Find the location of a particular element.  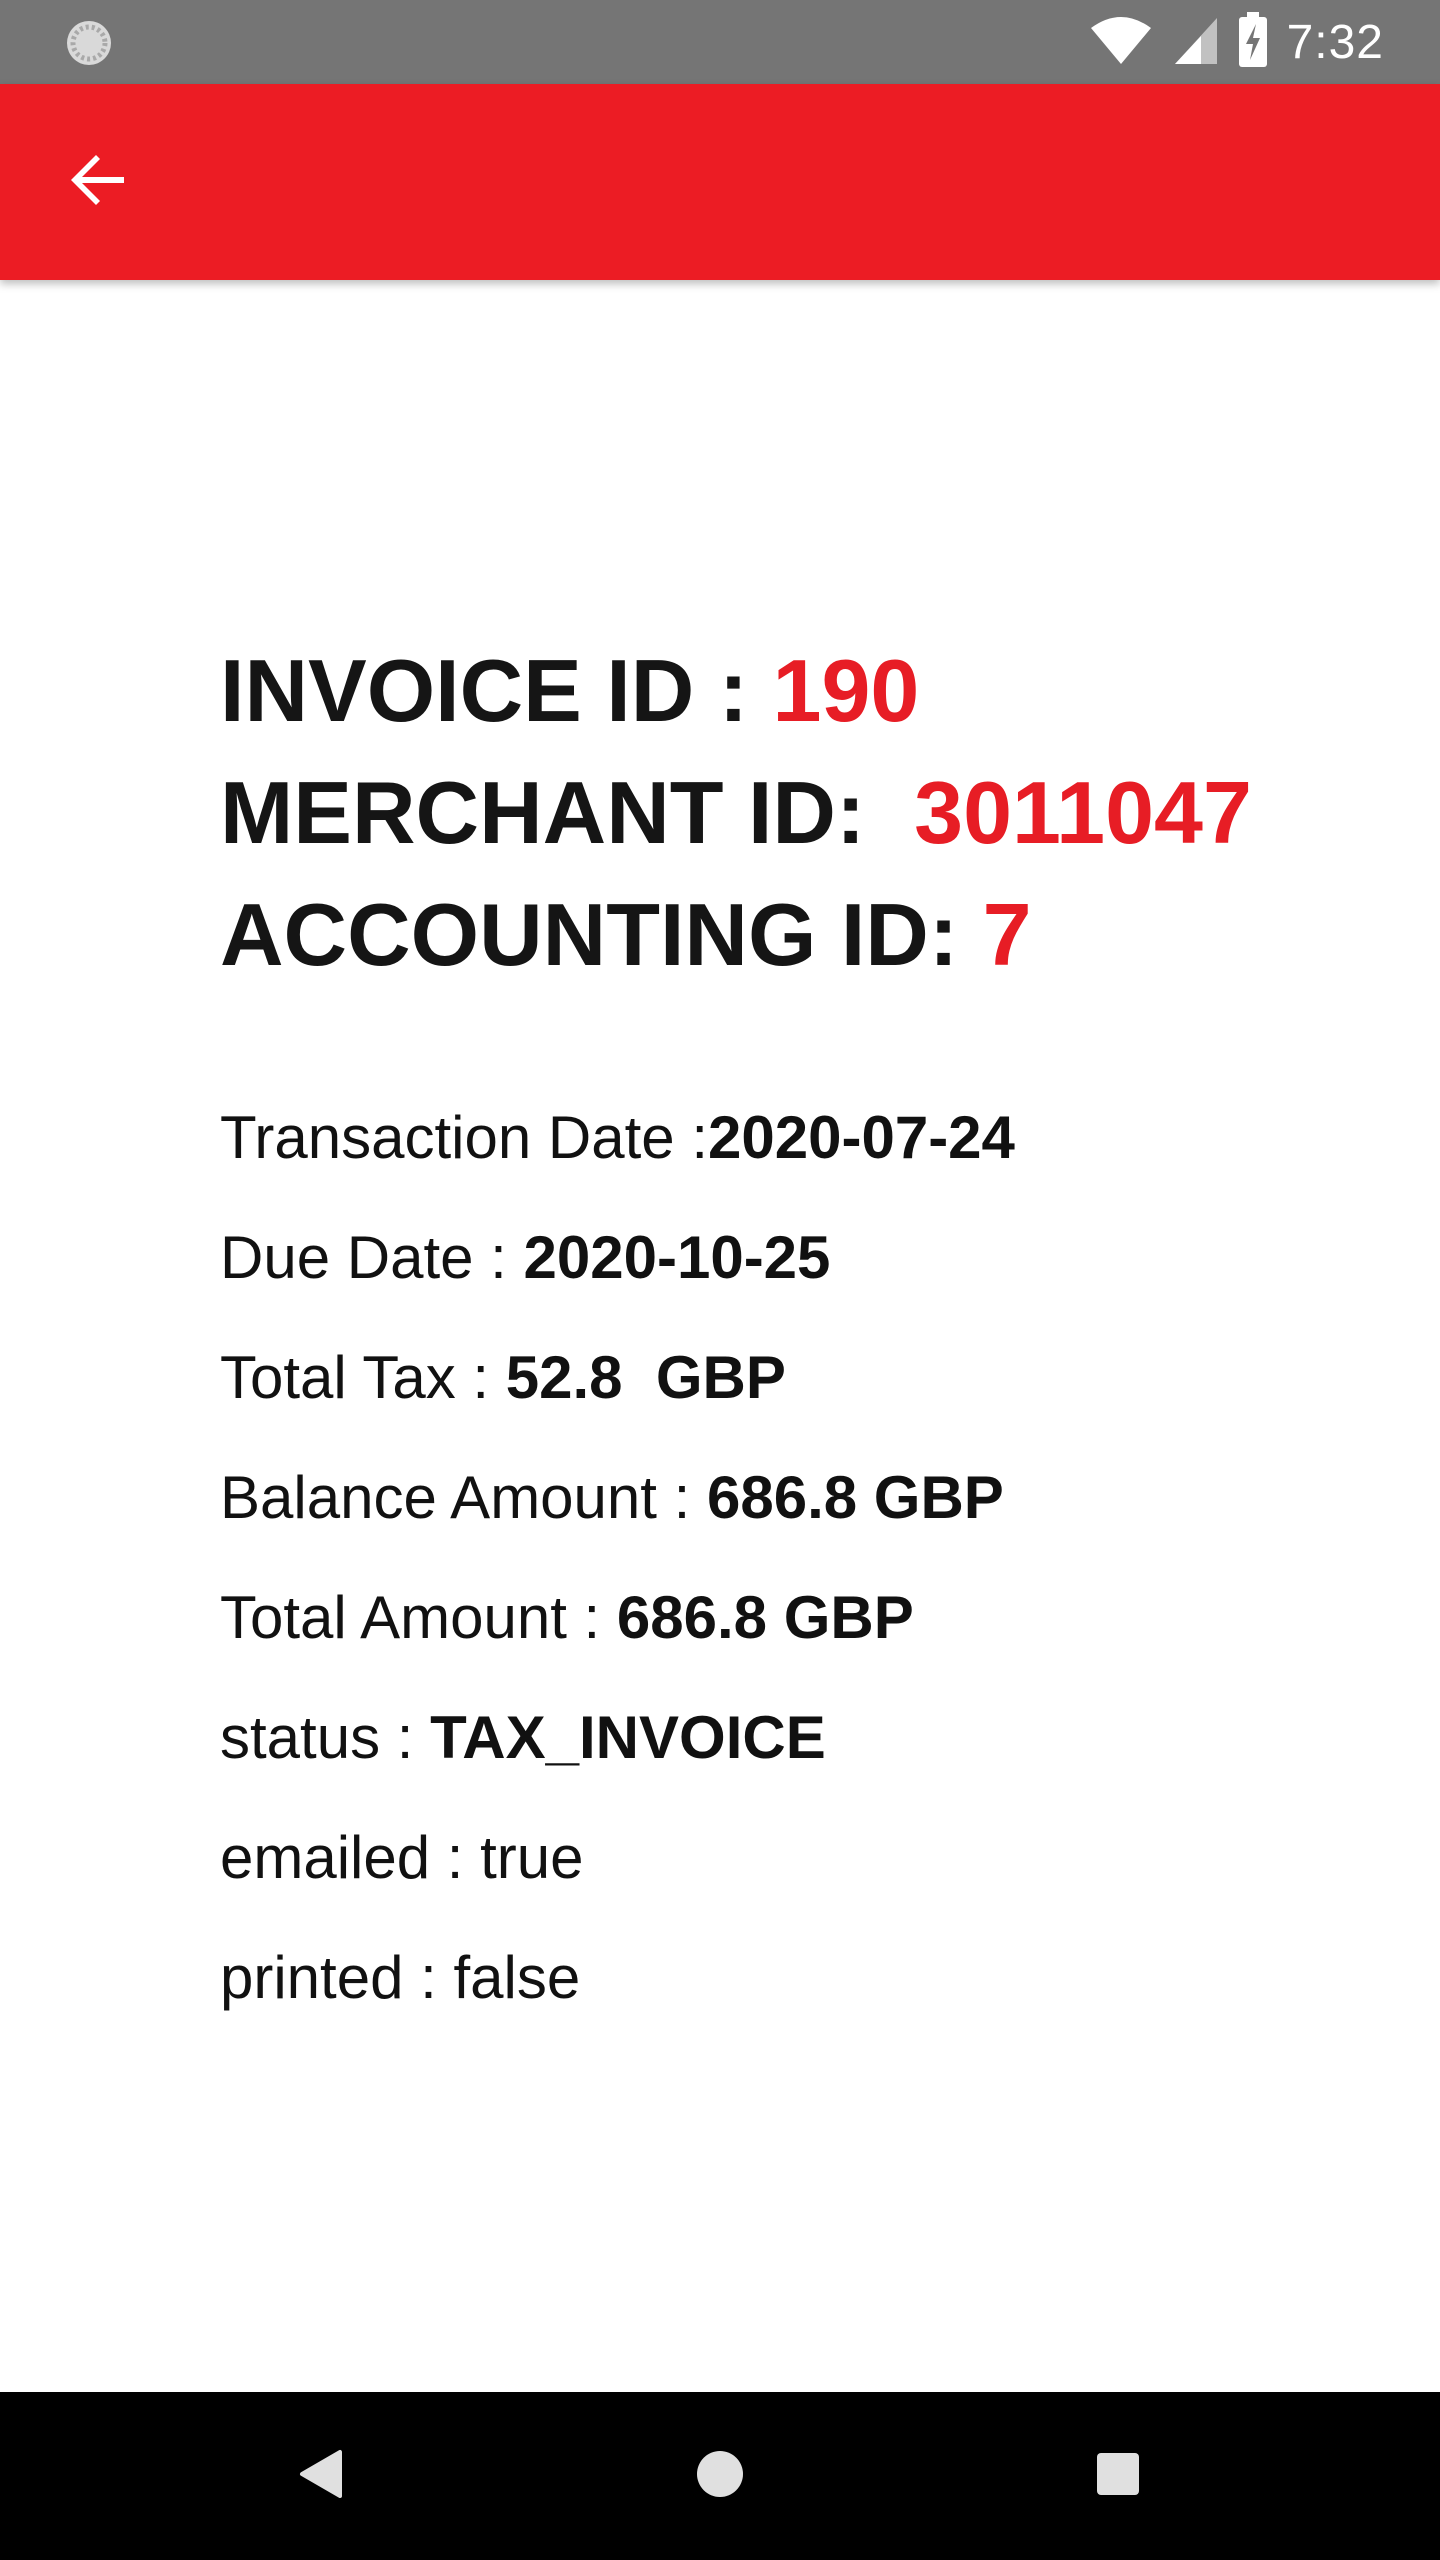

invoice-id-line: INVOICE ID : 190 is located at coordinates (790, 691).